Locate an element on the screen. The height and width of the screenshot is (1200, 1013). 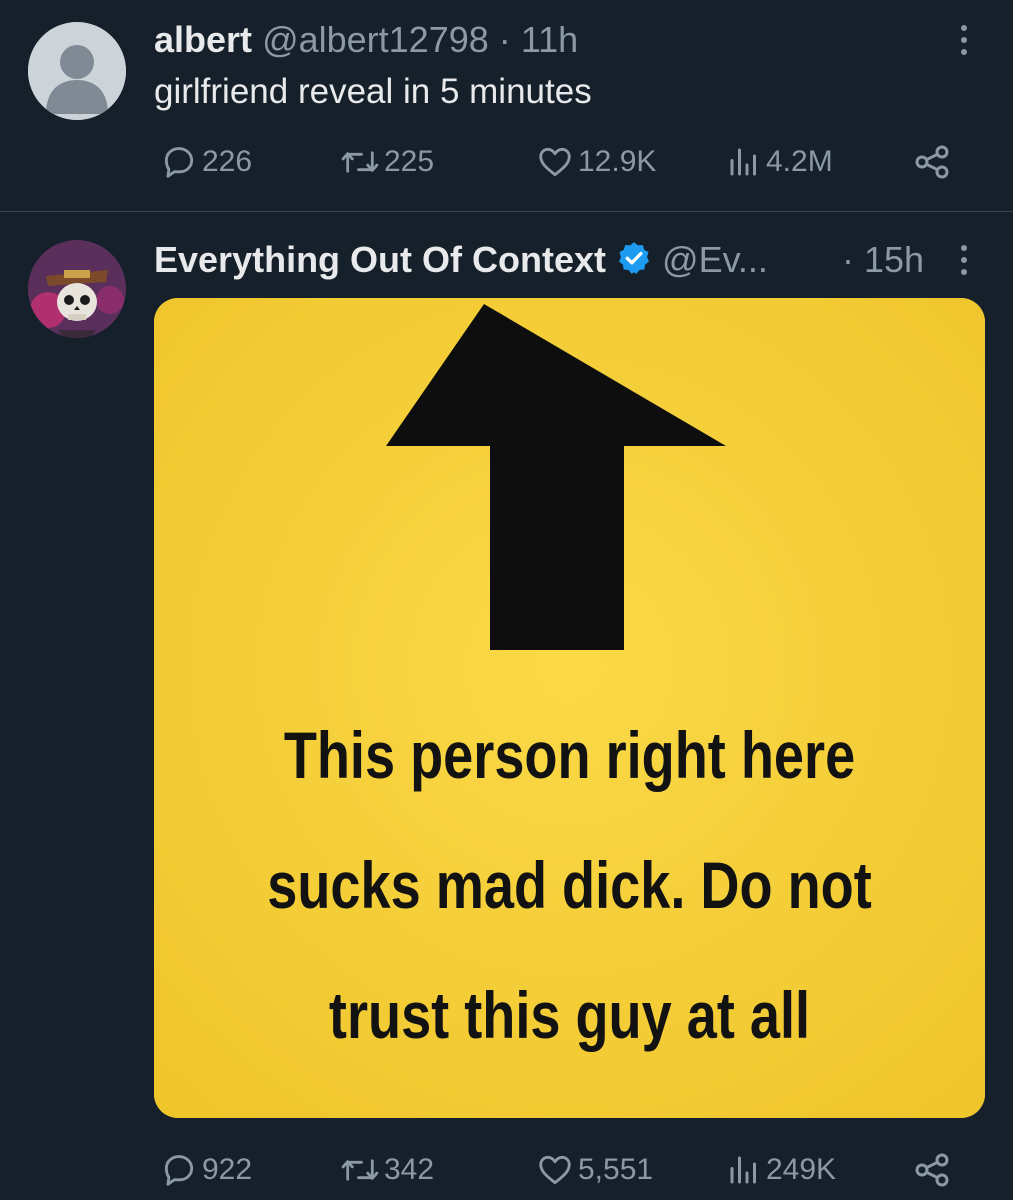
repost-count: 225 is located at coordinates (409, 161).